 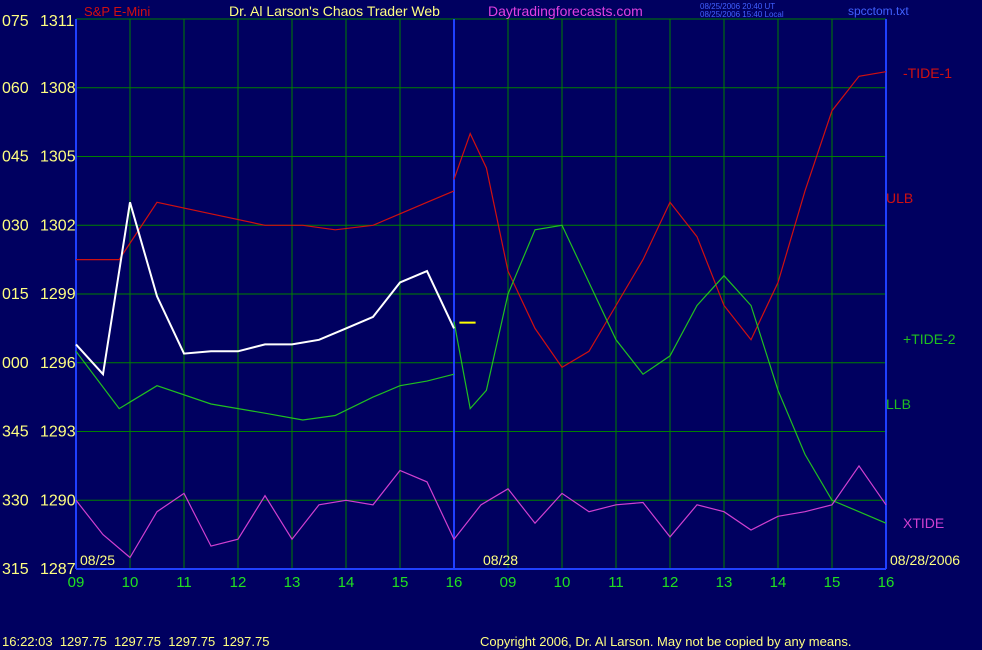 I want to click on y-tick-label-price: 1305, so click(x=58, y=157).